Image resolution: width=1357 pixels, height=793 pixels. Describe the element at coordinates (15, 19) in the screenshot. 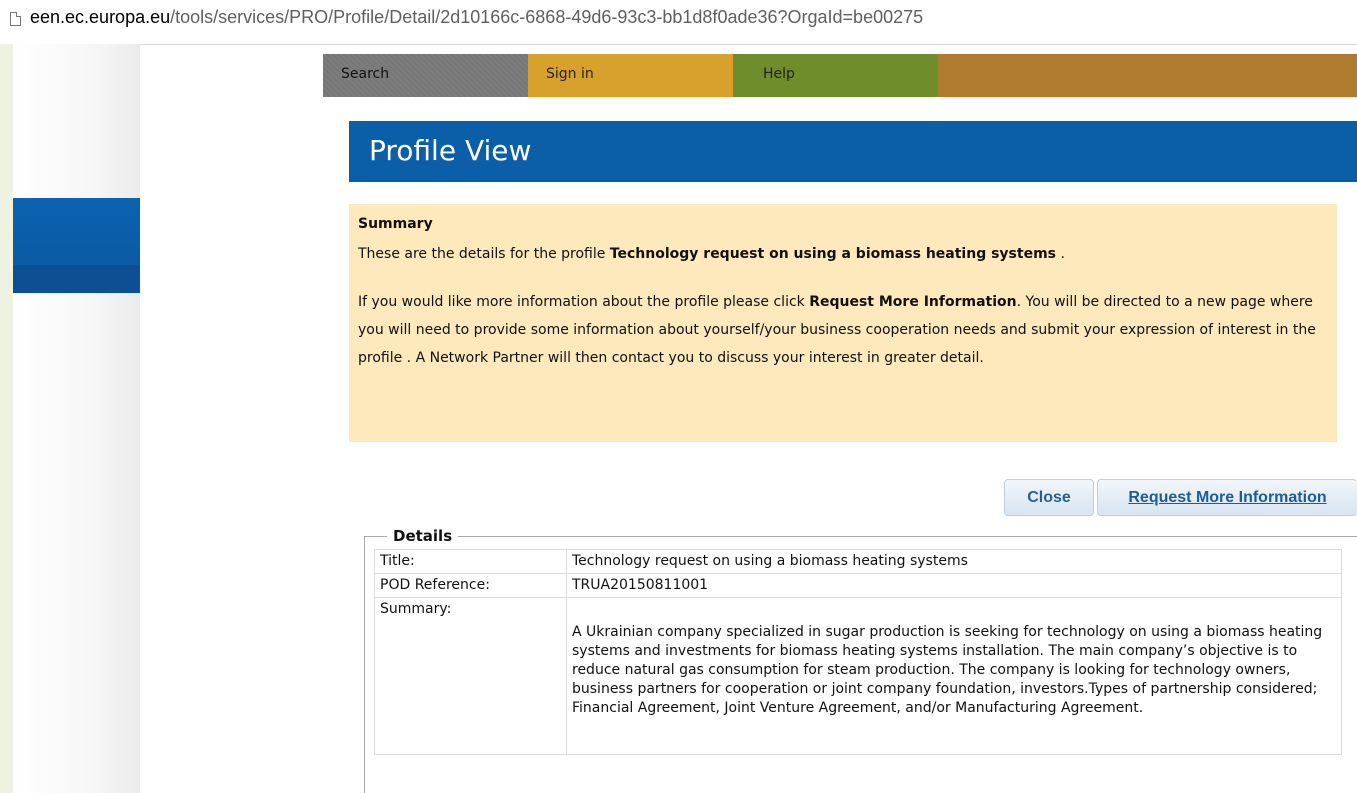

I see `page-icon` at that location.